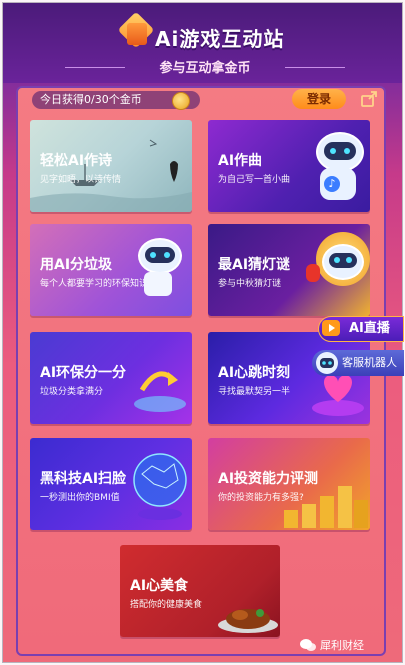 This screenshot has width=405, height=665. What do you see at coordinates (76, 265) in the screenshot?
I see `card-title: 用AI分垃圾` at bounding box center [76, 265].